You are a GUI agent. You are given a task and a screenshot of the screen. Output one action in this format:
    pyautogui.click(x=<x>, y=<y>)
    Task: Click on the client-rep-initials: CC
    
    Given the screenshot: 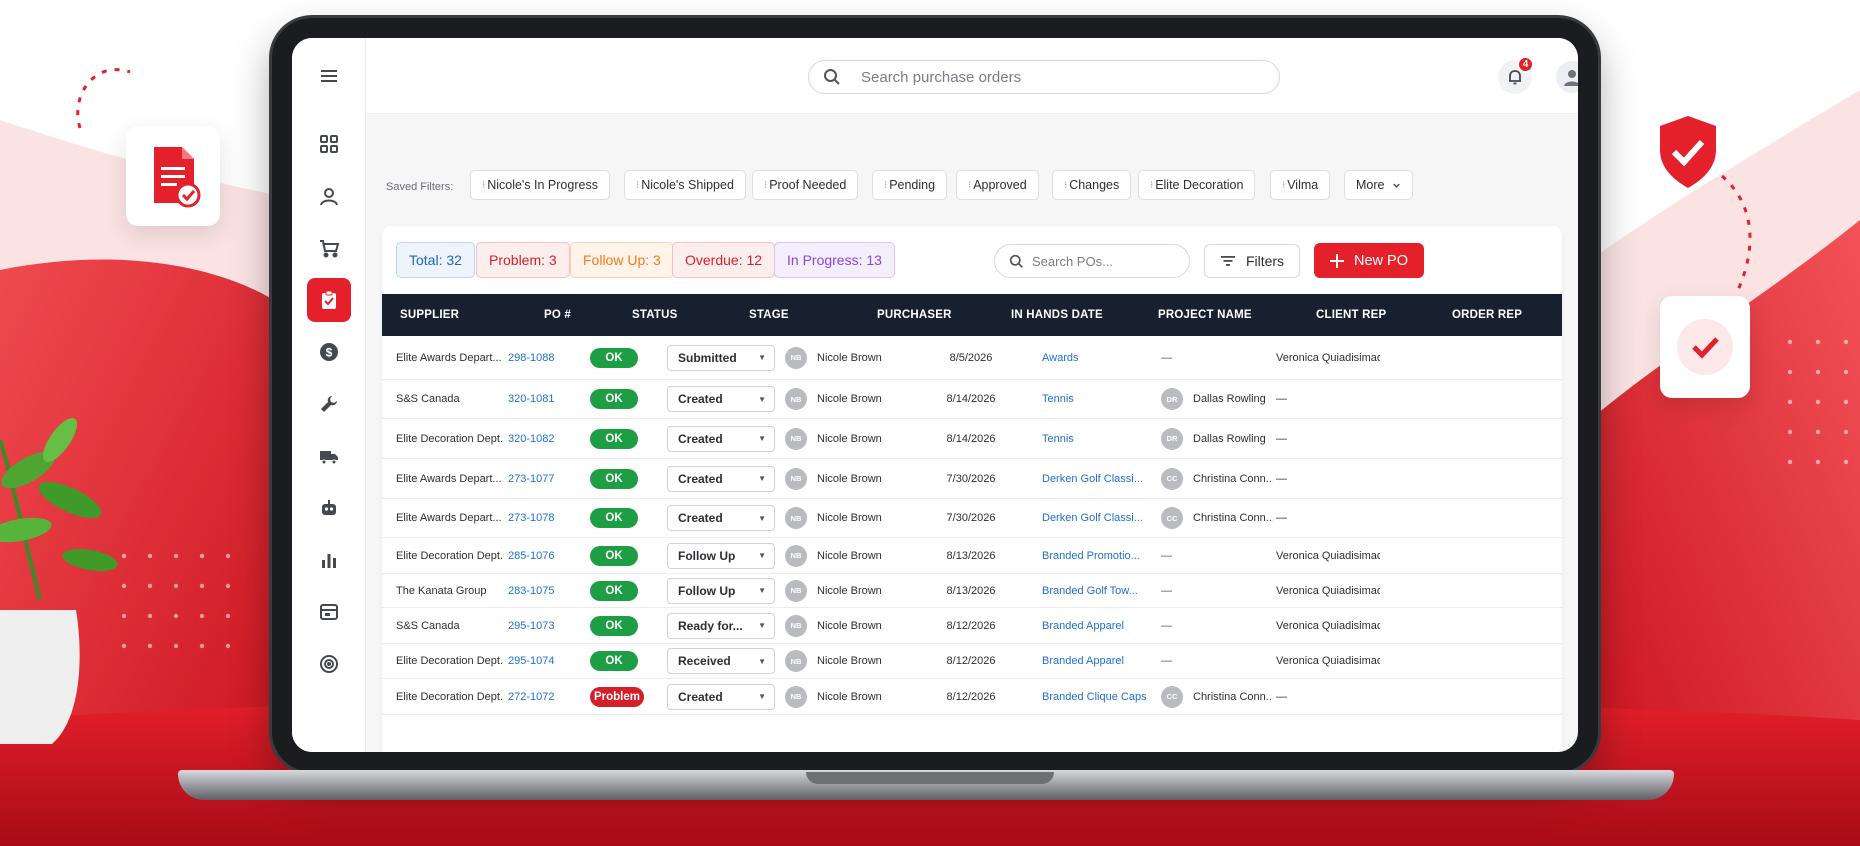 What is the action you would take?
    pyautogui.click(x=1172, y=518)
    